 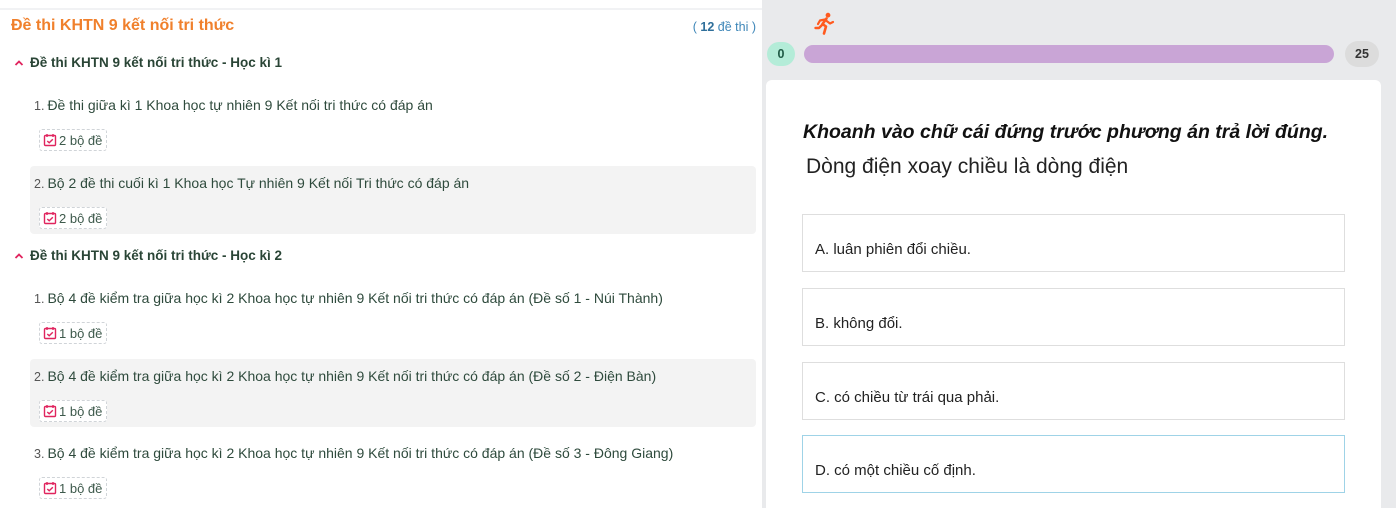 I want to click on answer-option-d: D. có một chiều cố định., so click(x=1073, y=464).